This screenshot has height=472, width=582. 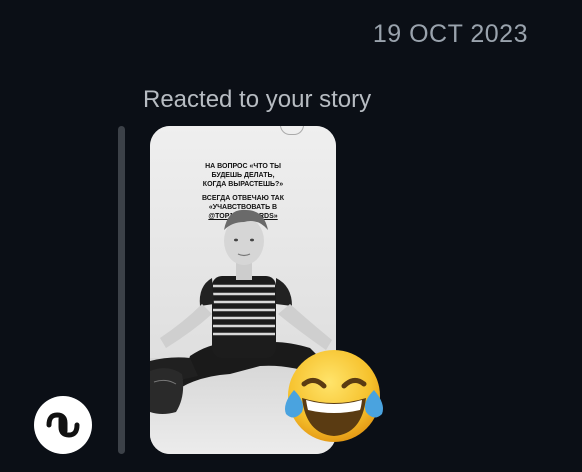 I want to click on reaction-caption: Reacted to your story, so click(x=257, y=99).